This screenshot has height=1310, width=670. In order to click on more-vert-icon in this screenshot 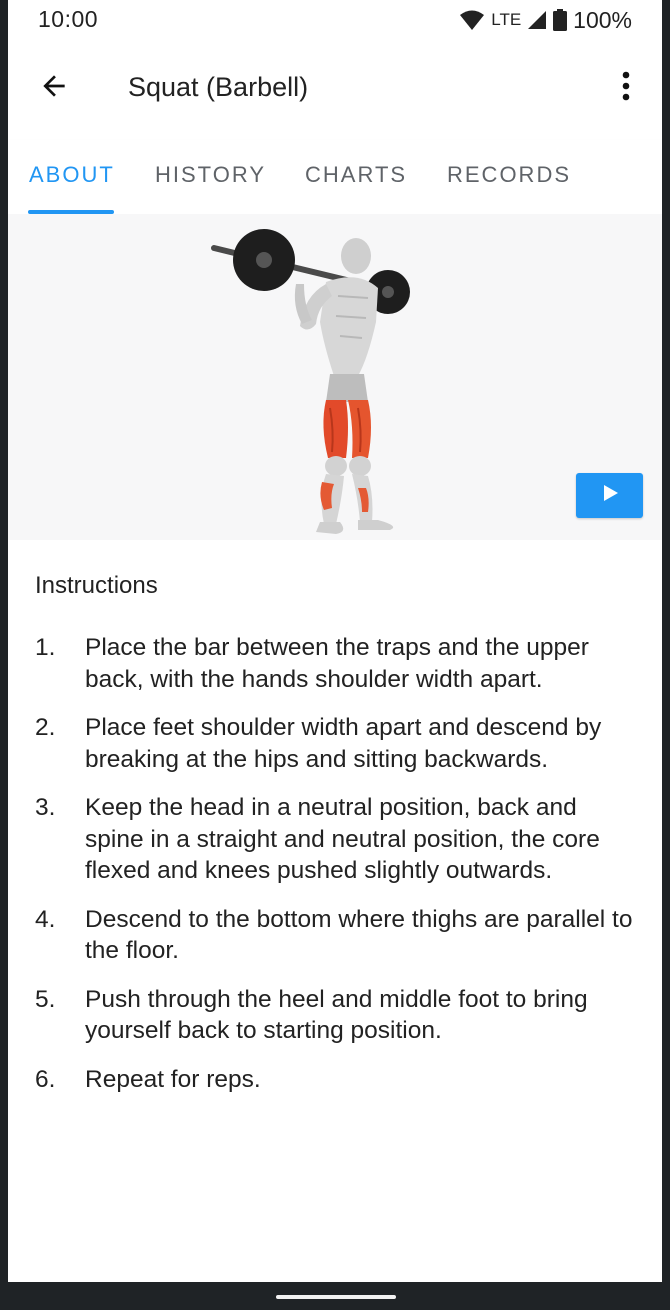, I will do `click(626, 88)`.